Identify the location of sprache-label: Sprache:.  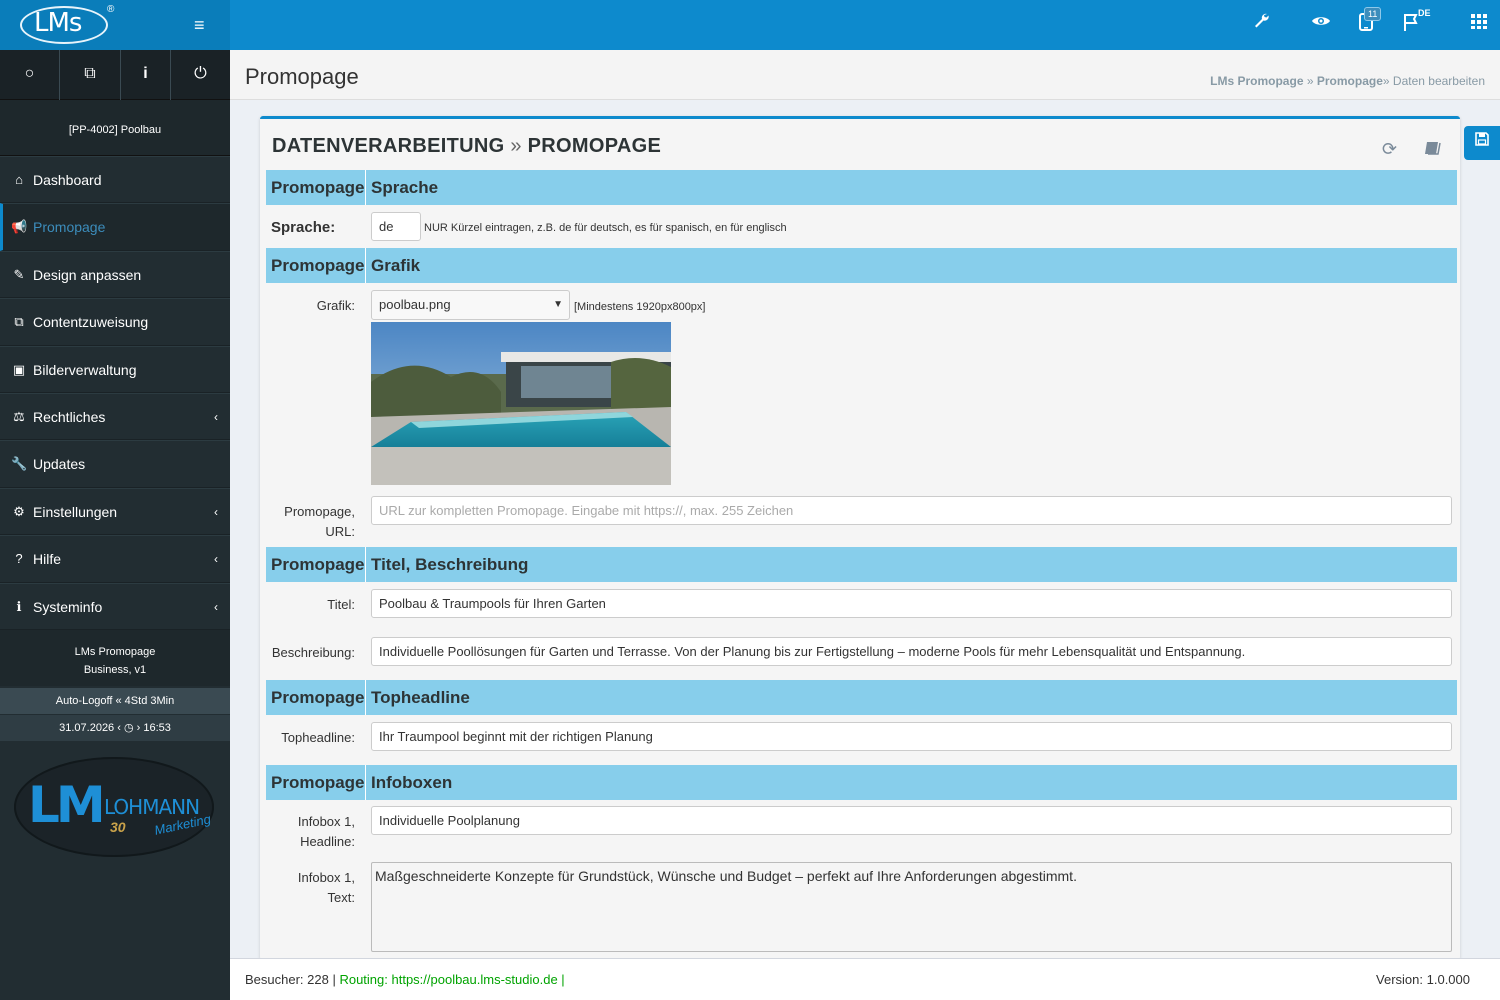
(303, 227).